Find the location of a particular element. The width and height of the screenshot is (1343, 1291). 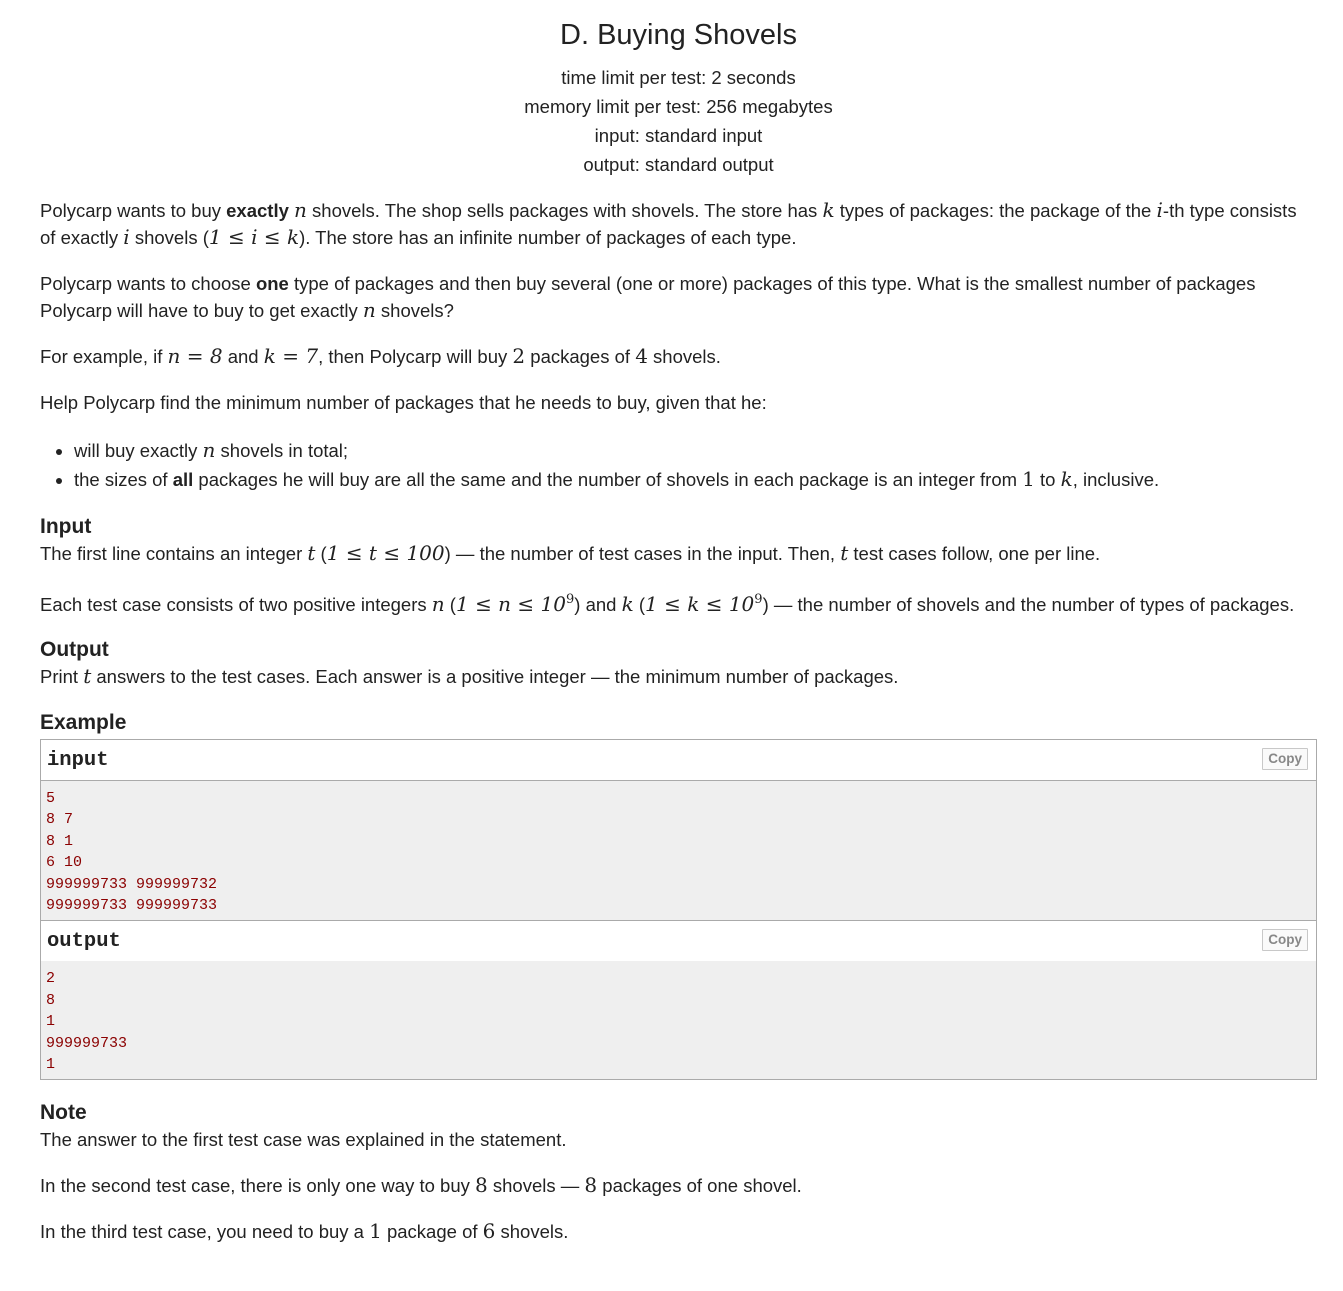

text: packages of one shovel. is located at coordinates (699, 1186).